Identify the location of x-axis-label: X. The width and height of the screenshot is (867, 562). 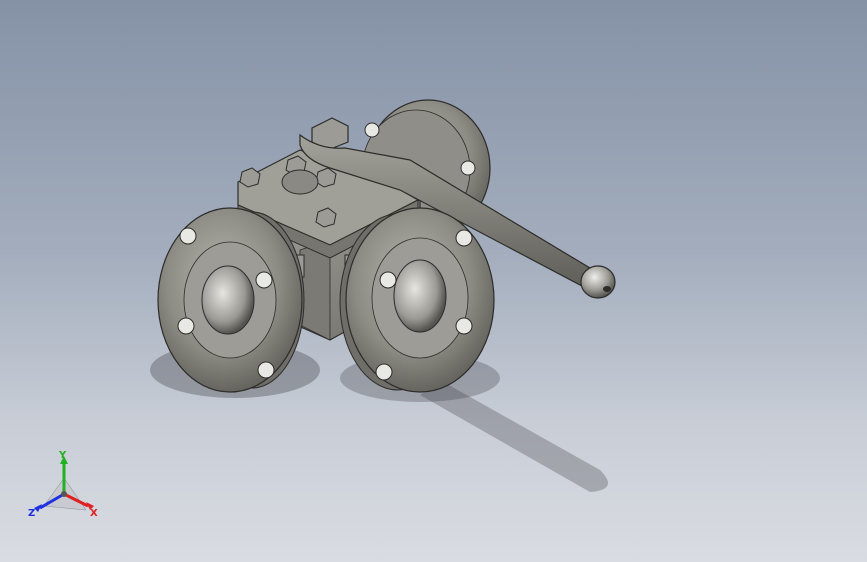
(94, 513).